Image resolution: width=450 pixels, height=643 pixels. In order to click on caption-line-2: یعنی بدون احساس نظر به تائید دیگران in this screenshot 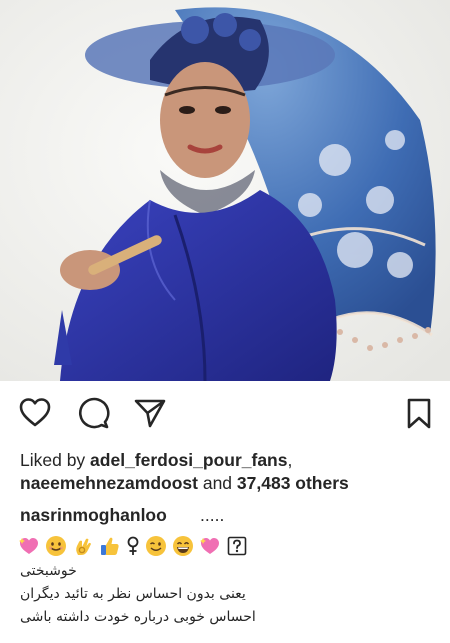, I will do `click(133, 594)`.